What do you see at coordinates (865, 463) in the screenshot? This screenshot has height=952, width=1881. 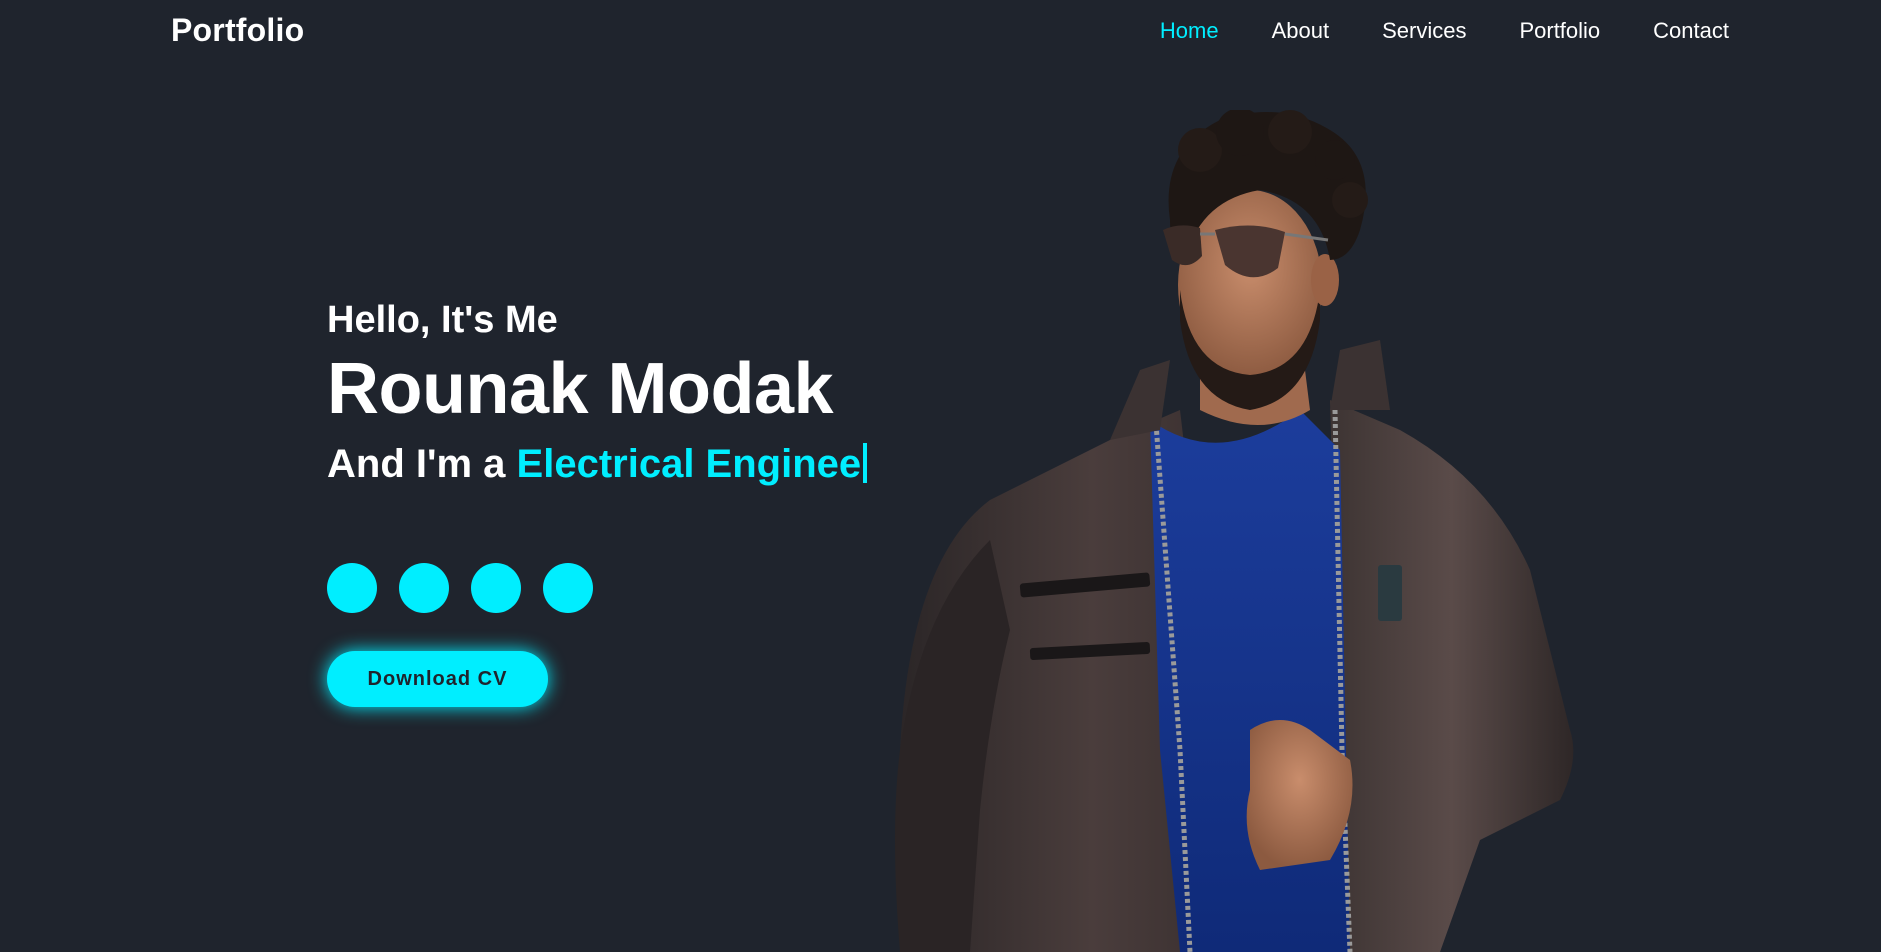 I see `typing-caret` at bounding box center [865, 463].